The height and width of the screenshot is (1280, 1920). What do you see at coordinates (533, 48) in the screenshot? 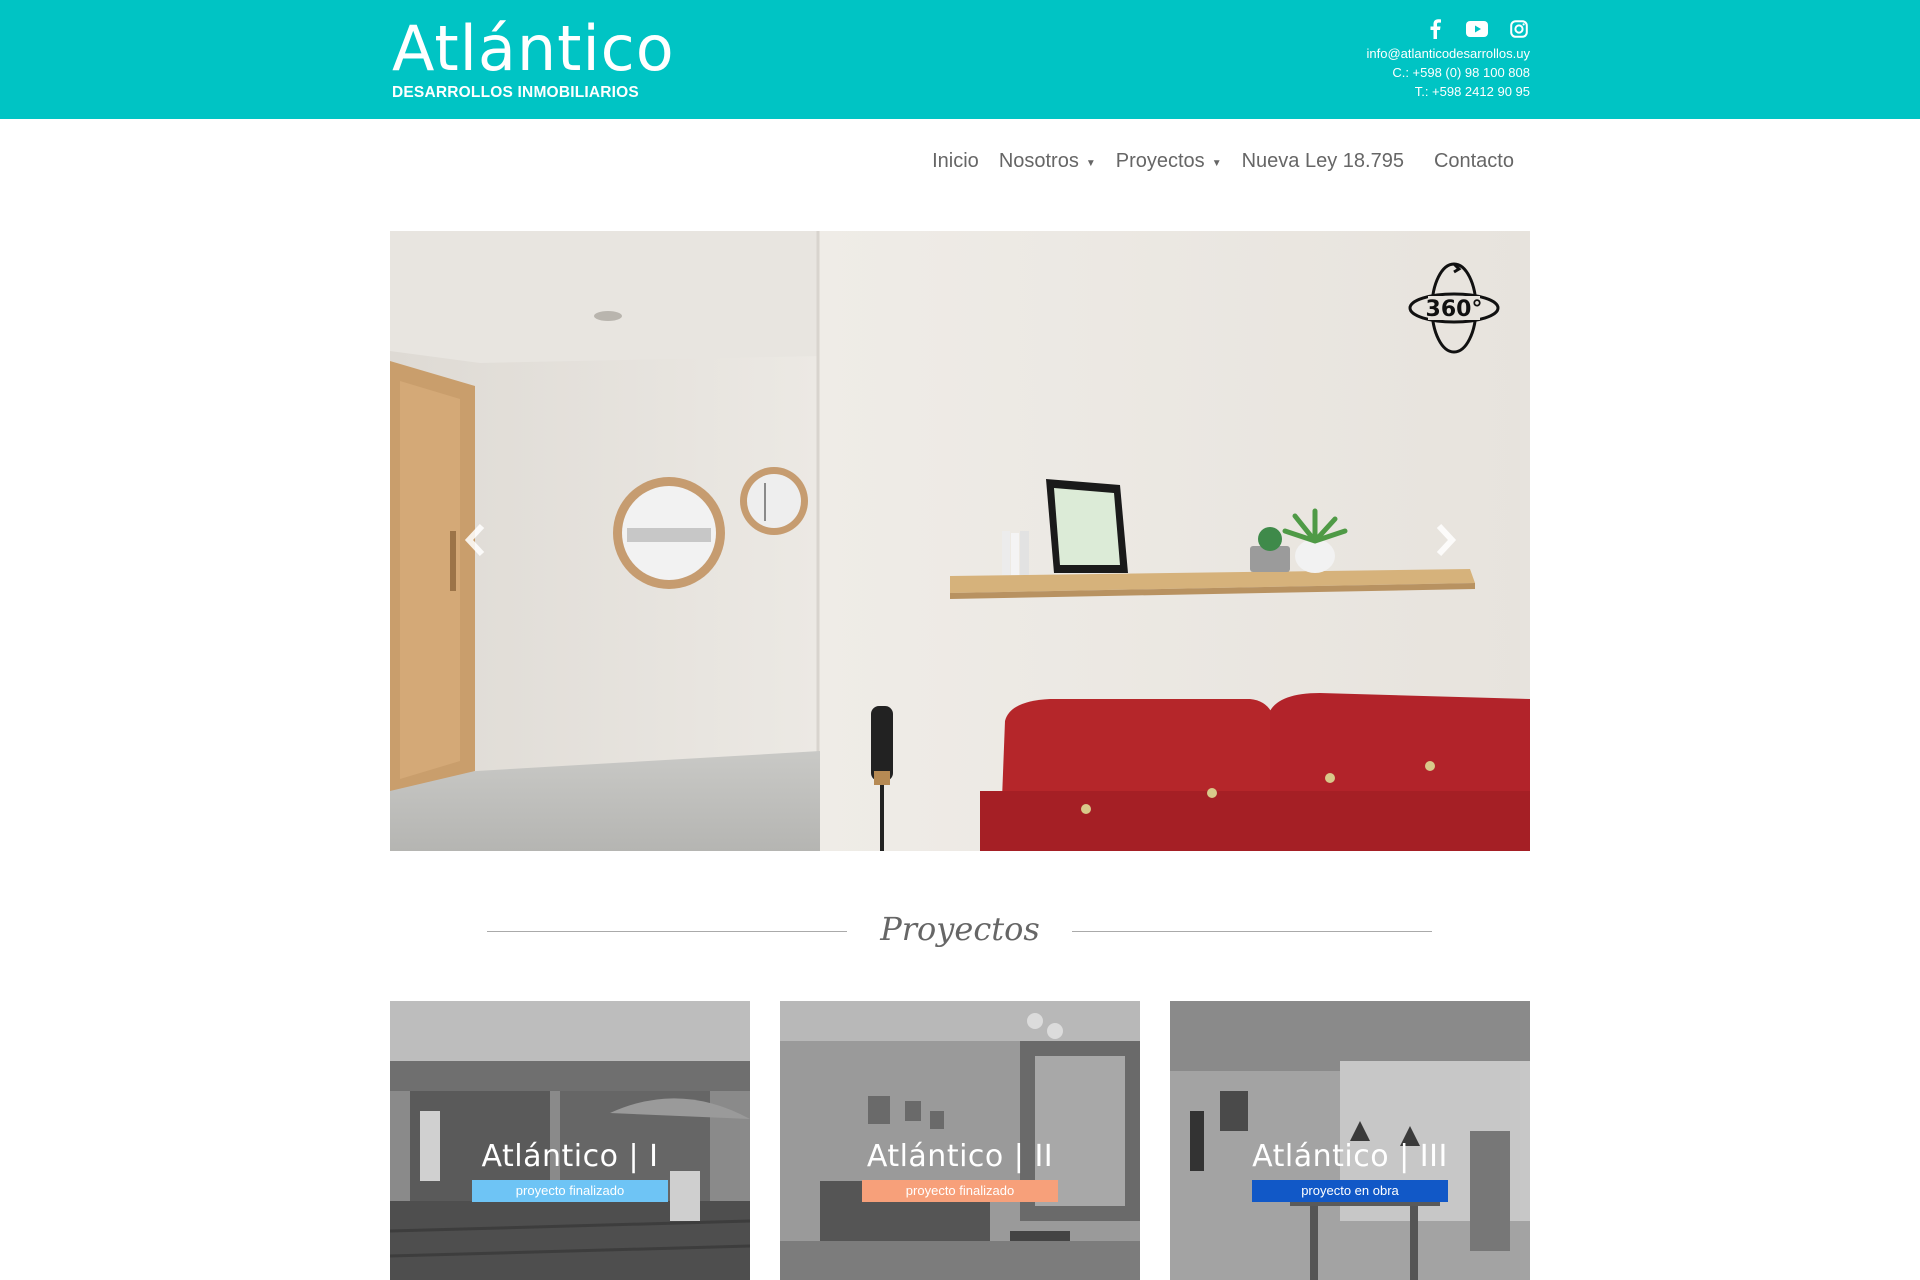
I see `logo-title: Atlántico` at bounding box center [533, 48].